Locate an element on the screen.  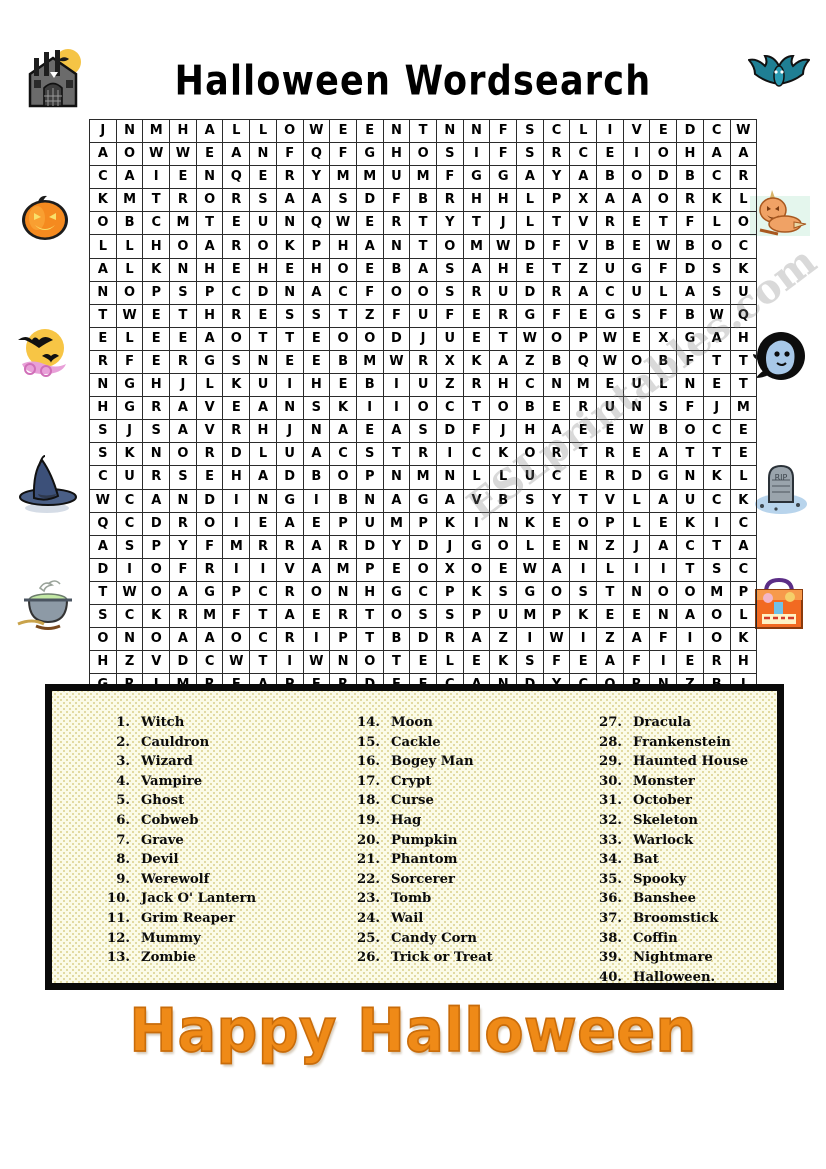
grid-cell: U is located at coordinates (263, 385).